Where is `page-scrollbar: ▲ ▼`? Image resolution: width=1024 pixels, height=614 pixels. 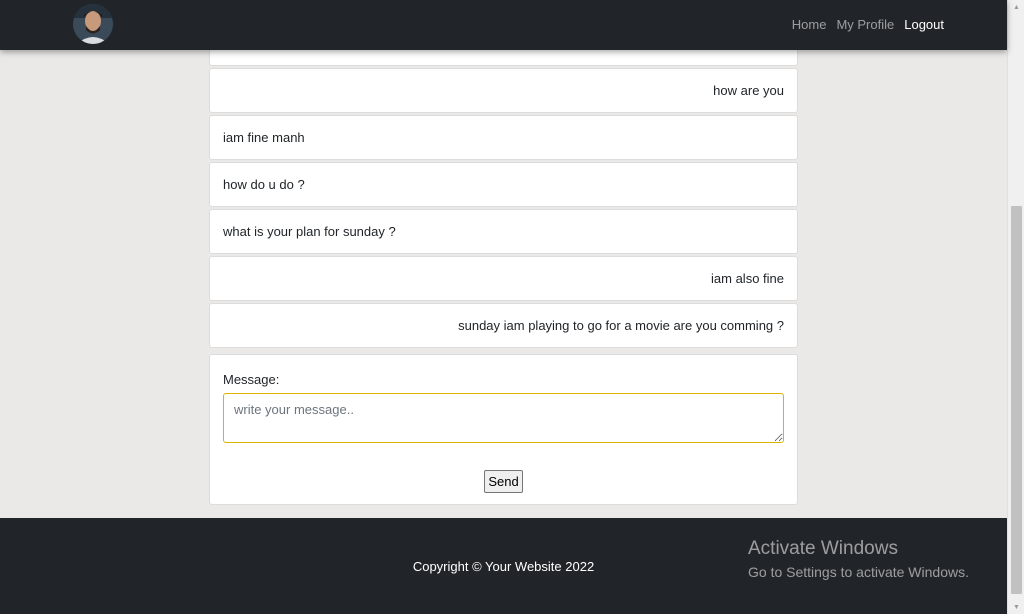
page-scrollbar: ▲ ▼ is located at coordinates (1015, 307).